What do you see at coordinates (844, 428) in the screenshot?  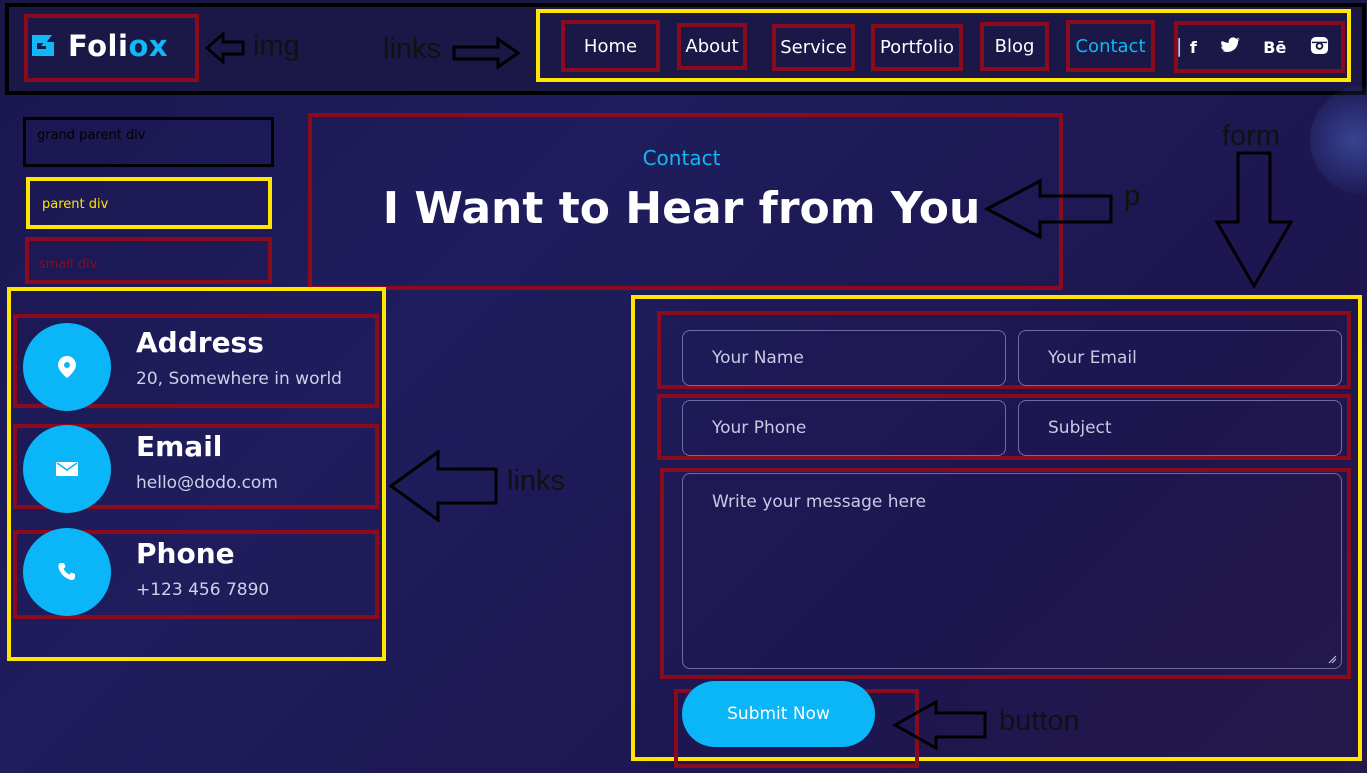 I see `phone-input: Your Phone` at bounding box center [844, 428].